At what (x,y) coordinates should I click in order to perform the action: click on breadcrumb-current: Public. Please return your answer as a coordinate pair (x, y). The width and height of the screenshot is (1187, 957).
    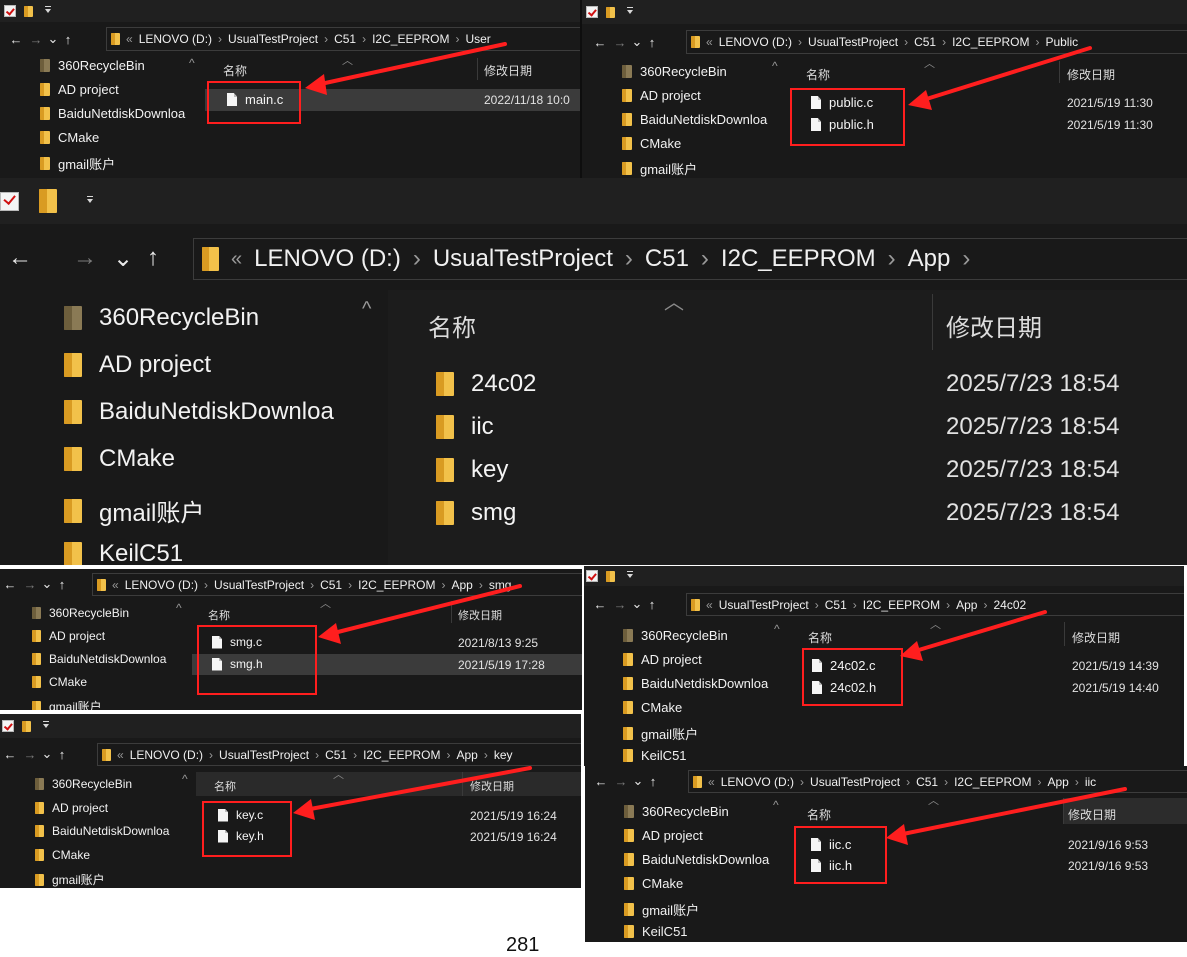
    Looking at the image, I should click on (1061, 42).